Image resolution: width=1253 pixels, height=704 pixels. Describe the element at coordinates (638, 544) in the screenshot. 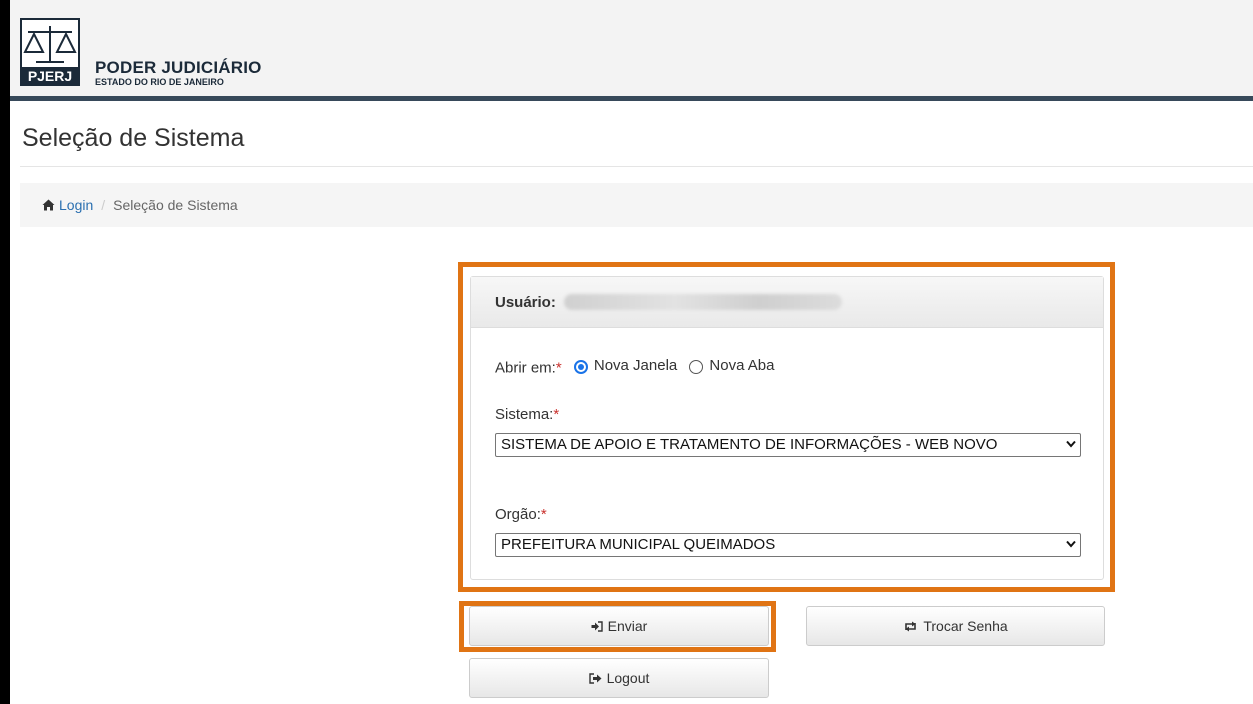

I see `organ-select-value: PREFEITURA MUNICIPAL QUEIMADOS` at that location.